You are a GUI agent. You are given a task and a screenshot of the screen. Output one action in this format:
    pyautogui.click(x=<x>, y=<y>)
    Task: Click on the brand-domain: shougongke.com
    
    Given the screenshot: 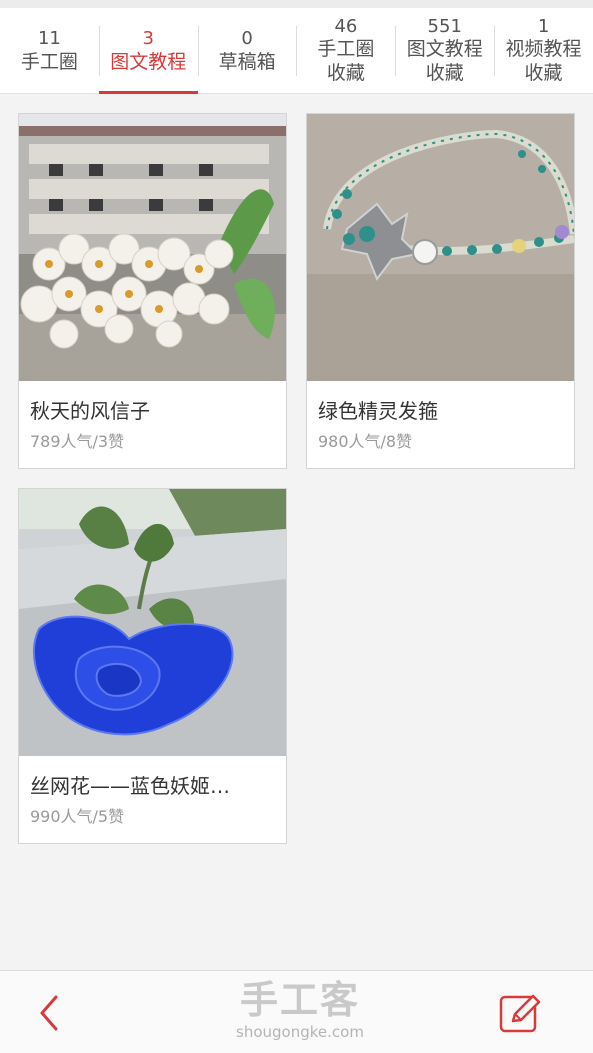 What is the action you would take?
    pyautogui.click(x=300, y=1032)
    